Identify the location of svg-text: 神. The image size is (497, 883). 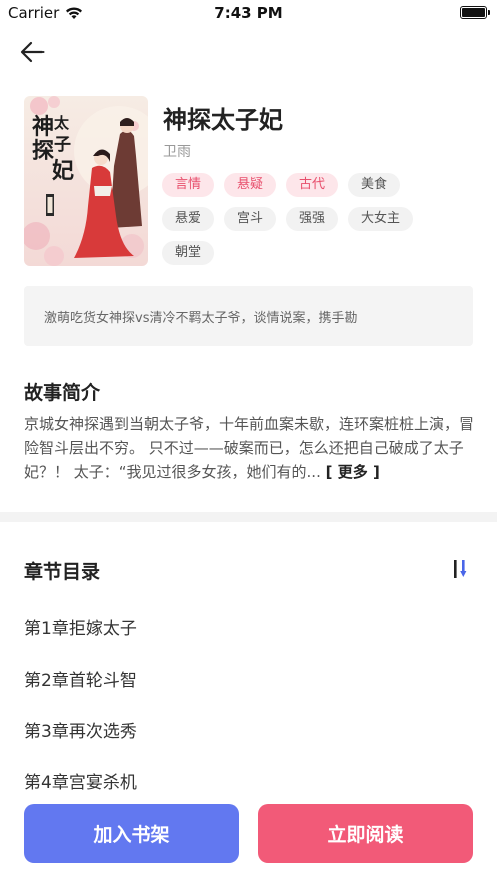
(43, 127).